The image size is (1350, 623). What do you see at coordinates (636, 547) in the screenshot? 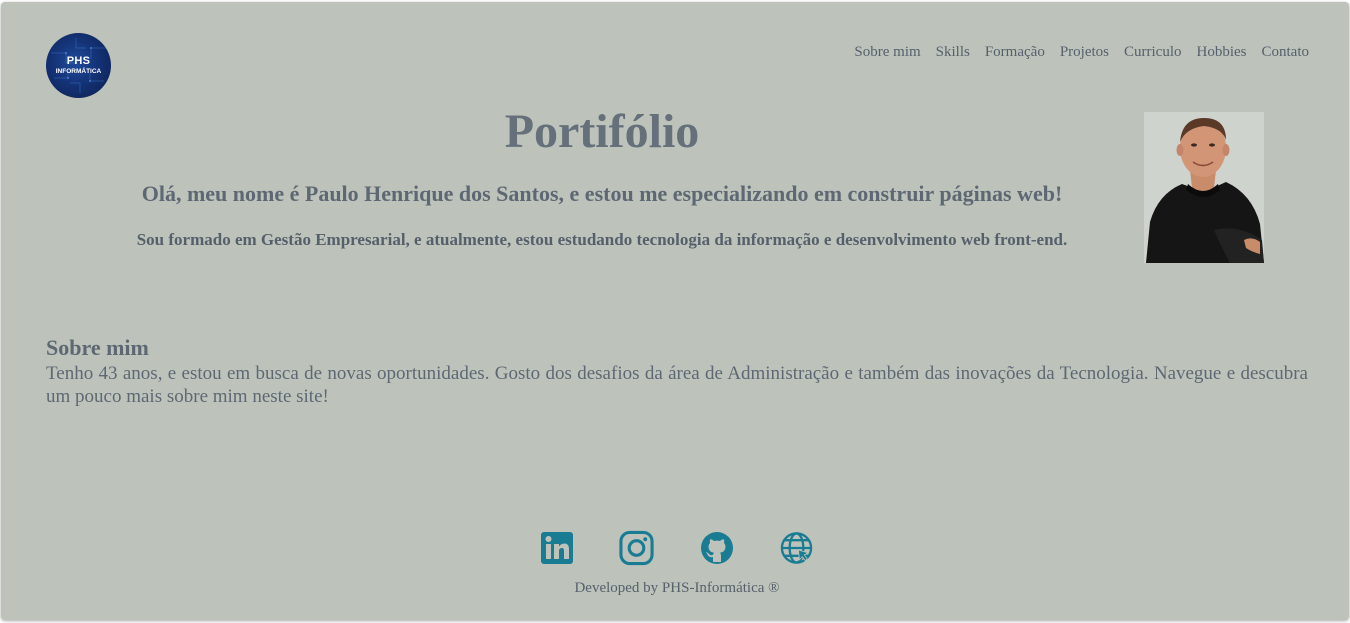
I see `instagram-icon` at bounding box center [636, 547].